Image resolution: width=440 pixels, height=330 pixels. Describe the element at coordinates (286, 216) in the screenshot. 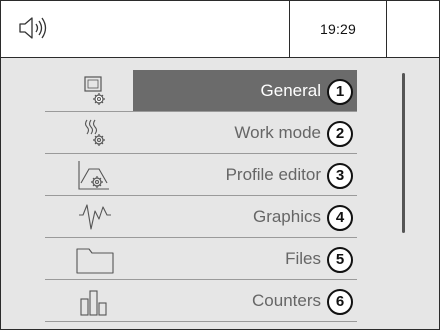

I see `menu-item-label: Graphics` at that location.